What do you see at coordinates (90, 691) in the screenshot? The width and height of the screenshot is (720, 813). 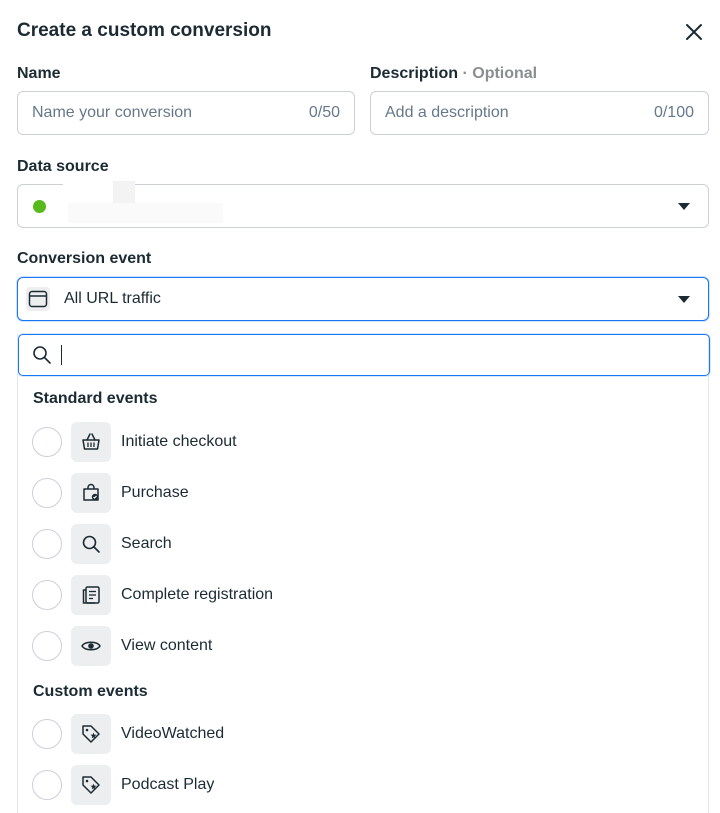 I see `section-title-custom-events: Custom events` at bounding box center [90, 691].